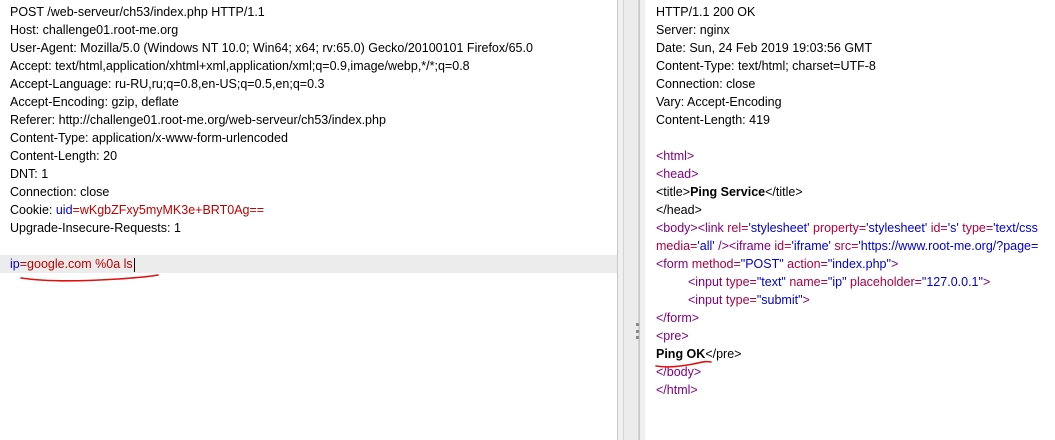 This screenshot has width=1055, height=440. What do you see at coordinates (706, 246) in the screenshot?
I see `media-value: 'all'` at bounding box center [706, 246].